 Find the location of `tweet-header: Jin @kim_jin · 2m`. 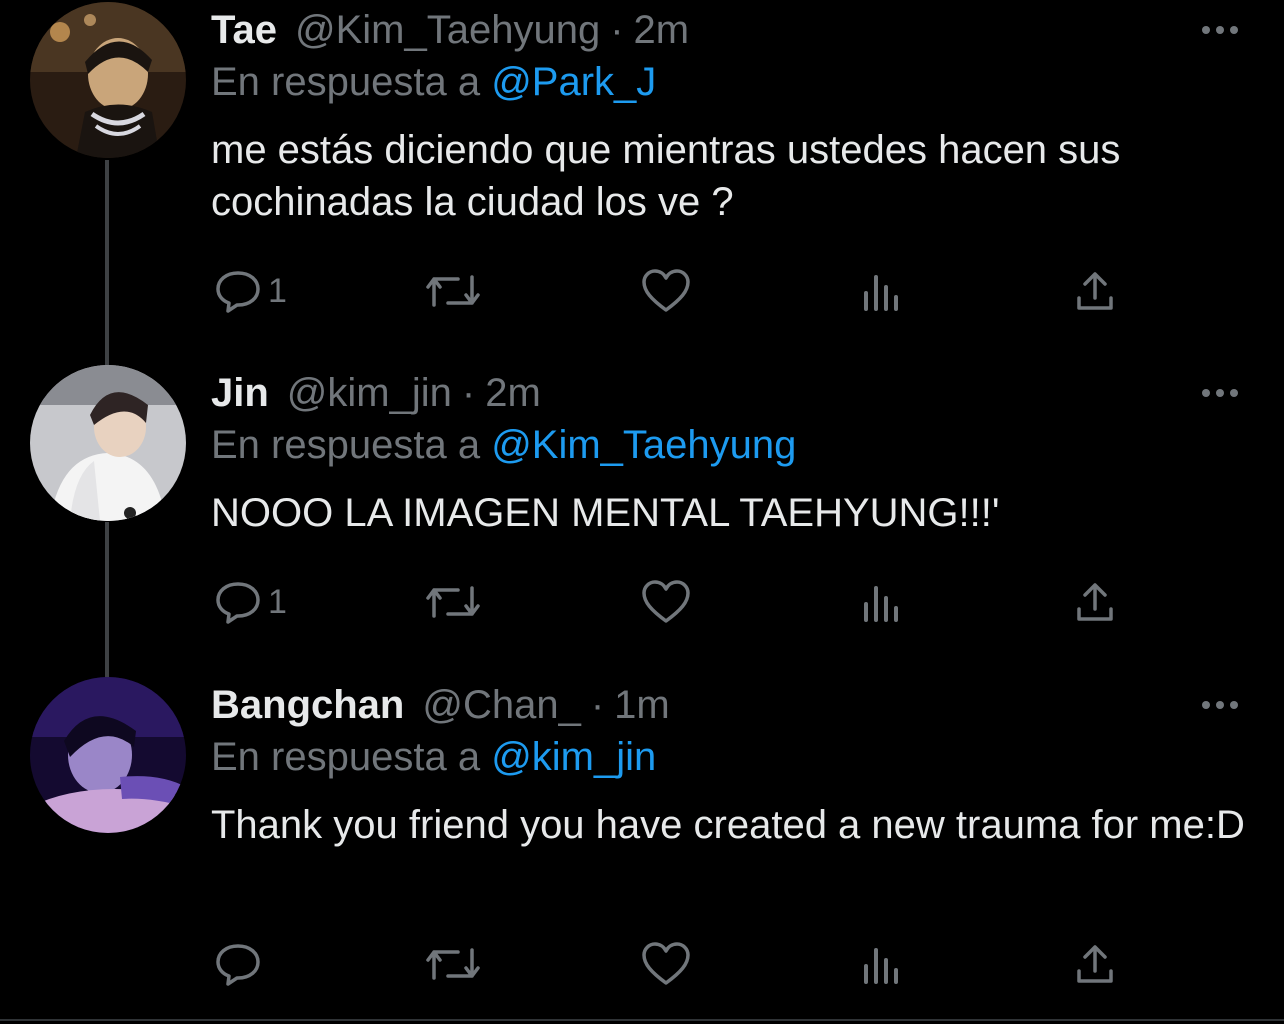

tweet-header: Jin @kim_jin · 2m is located at coordinates (376, 393).